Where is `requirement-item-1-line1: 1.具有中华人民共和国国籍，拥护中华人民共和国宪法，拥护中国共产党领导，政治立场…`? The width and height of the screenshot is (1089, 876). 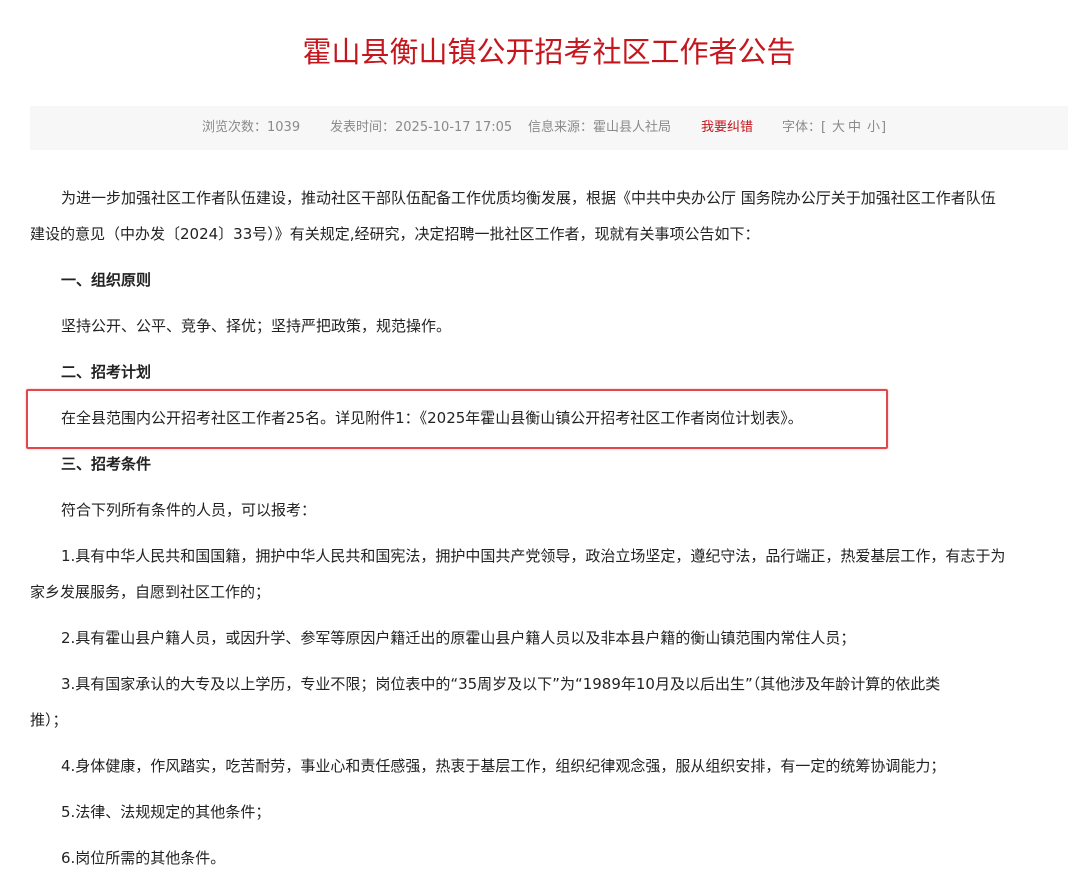 requirement-item-1-line1: 1.具有中华人民共和国国籍，拥护中华人民共和国宪法，拥护中国共产党领导，政治立场… is located at coordinates (533, 556).